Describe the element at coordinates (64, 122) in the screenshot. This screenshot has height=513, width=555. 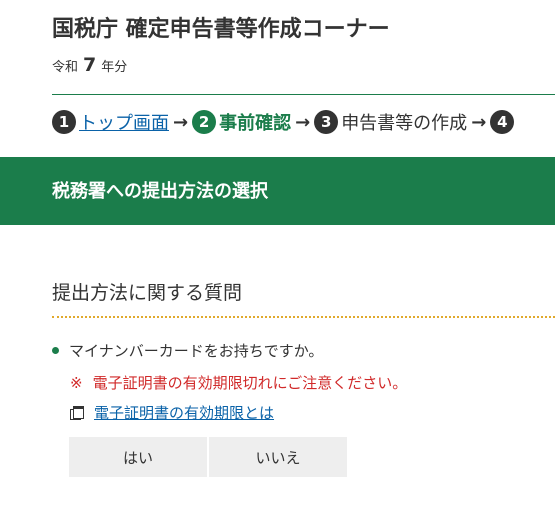
I see `step-1-number: 1` at that location.